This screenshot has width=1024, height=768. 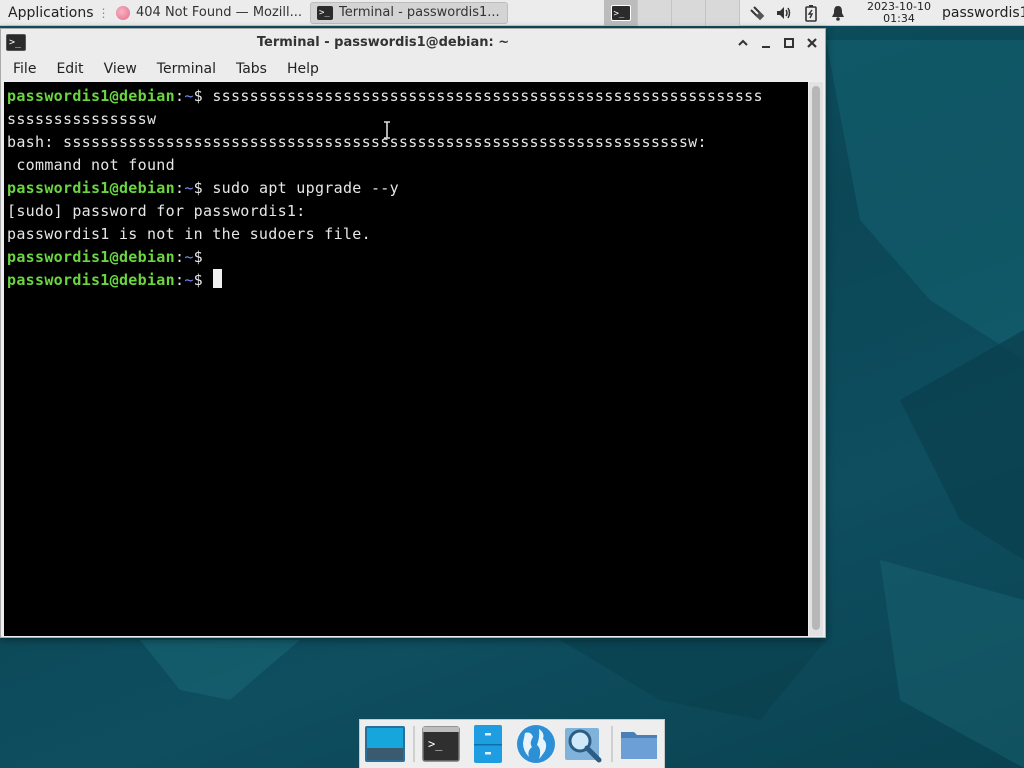 I want to click on menu-view: View, so click(x=120, y=69).